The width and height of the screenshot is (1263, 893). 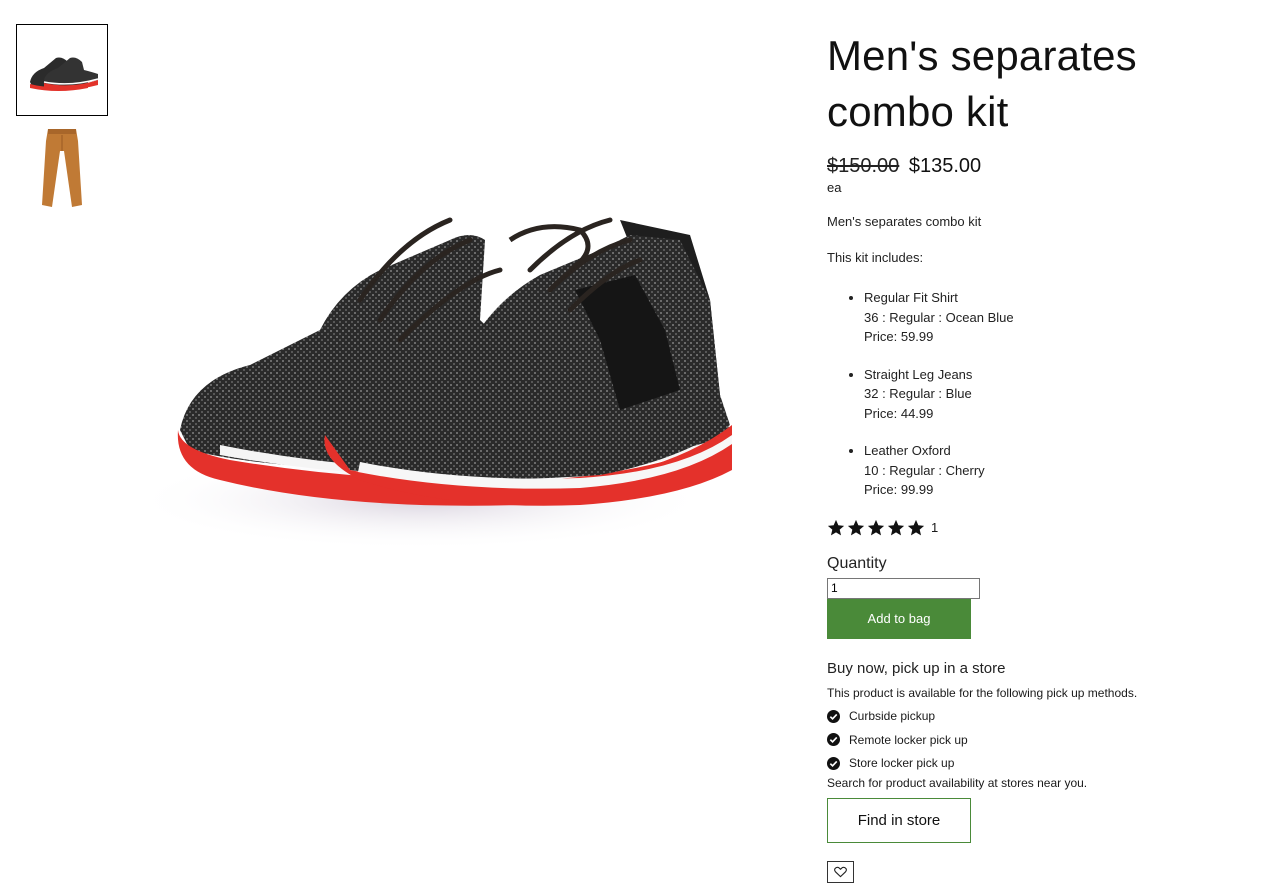 I want to click on pickup-heading: Buy now, pick up in a store, so click(x=916, y=668).